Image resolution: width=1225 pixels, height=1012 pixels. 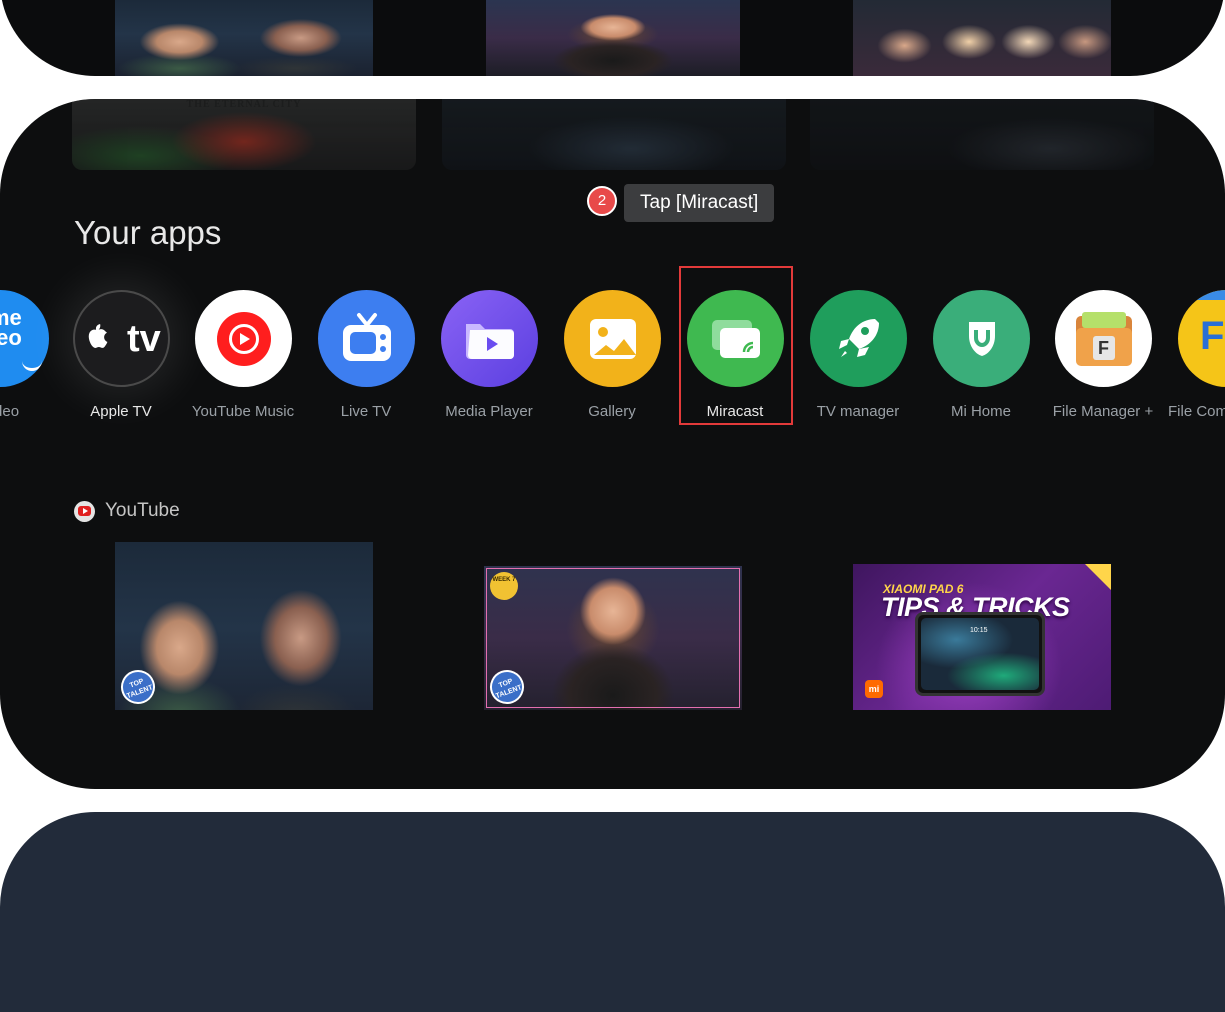 What do you see at coordinates (736, 345) in the screenshot?
I see `miracast-highlight-box` at bounding box center [736, 345].